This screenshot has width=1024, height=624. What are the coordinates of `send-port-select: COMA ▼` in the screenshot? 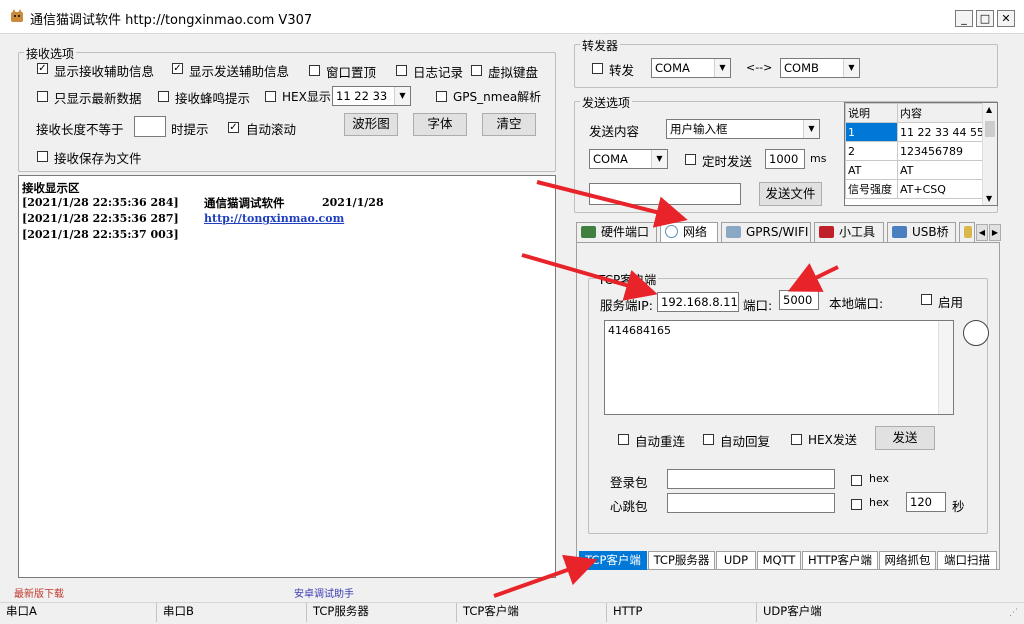 It's located at (628, 159).